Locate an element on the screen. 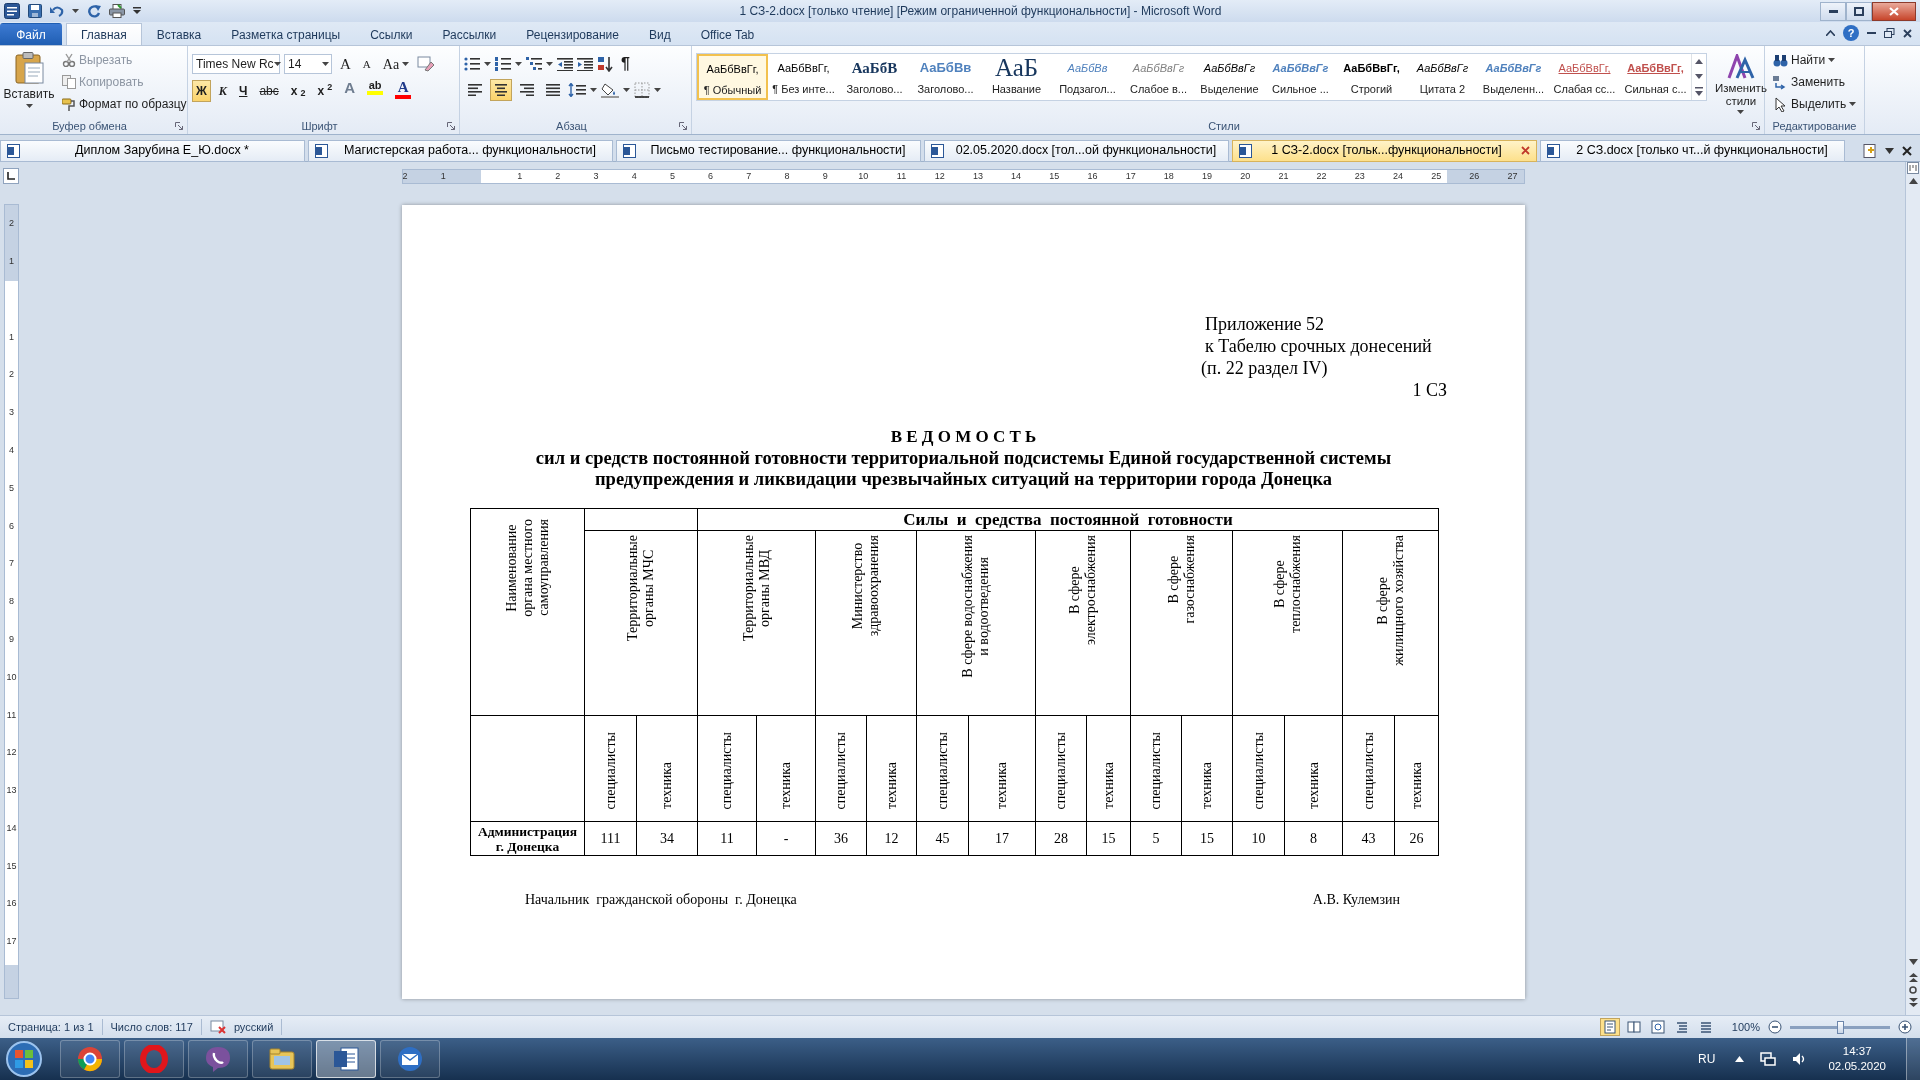  editing-action: Найти is located at coordinates (1814, 60).